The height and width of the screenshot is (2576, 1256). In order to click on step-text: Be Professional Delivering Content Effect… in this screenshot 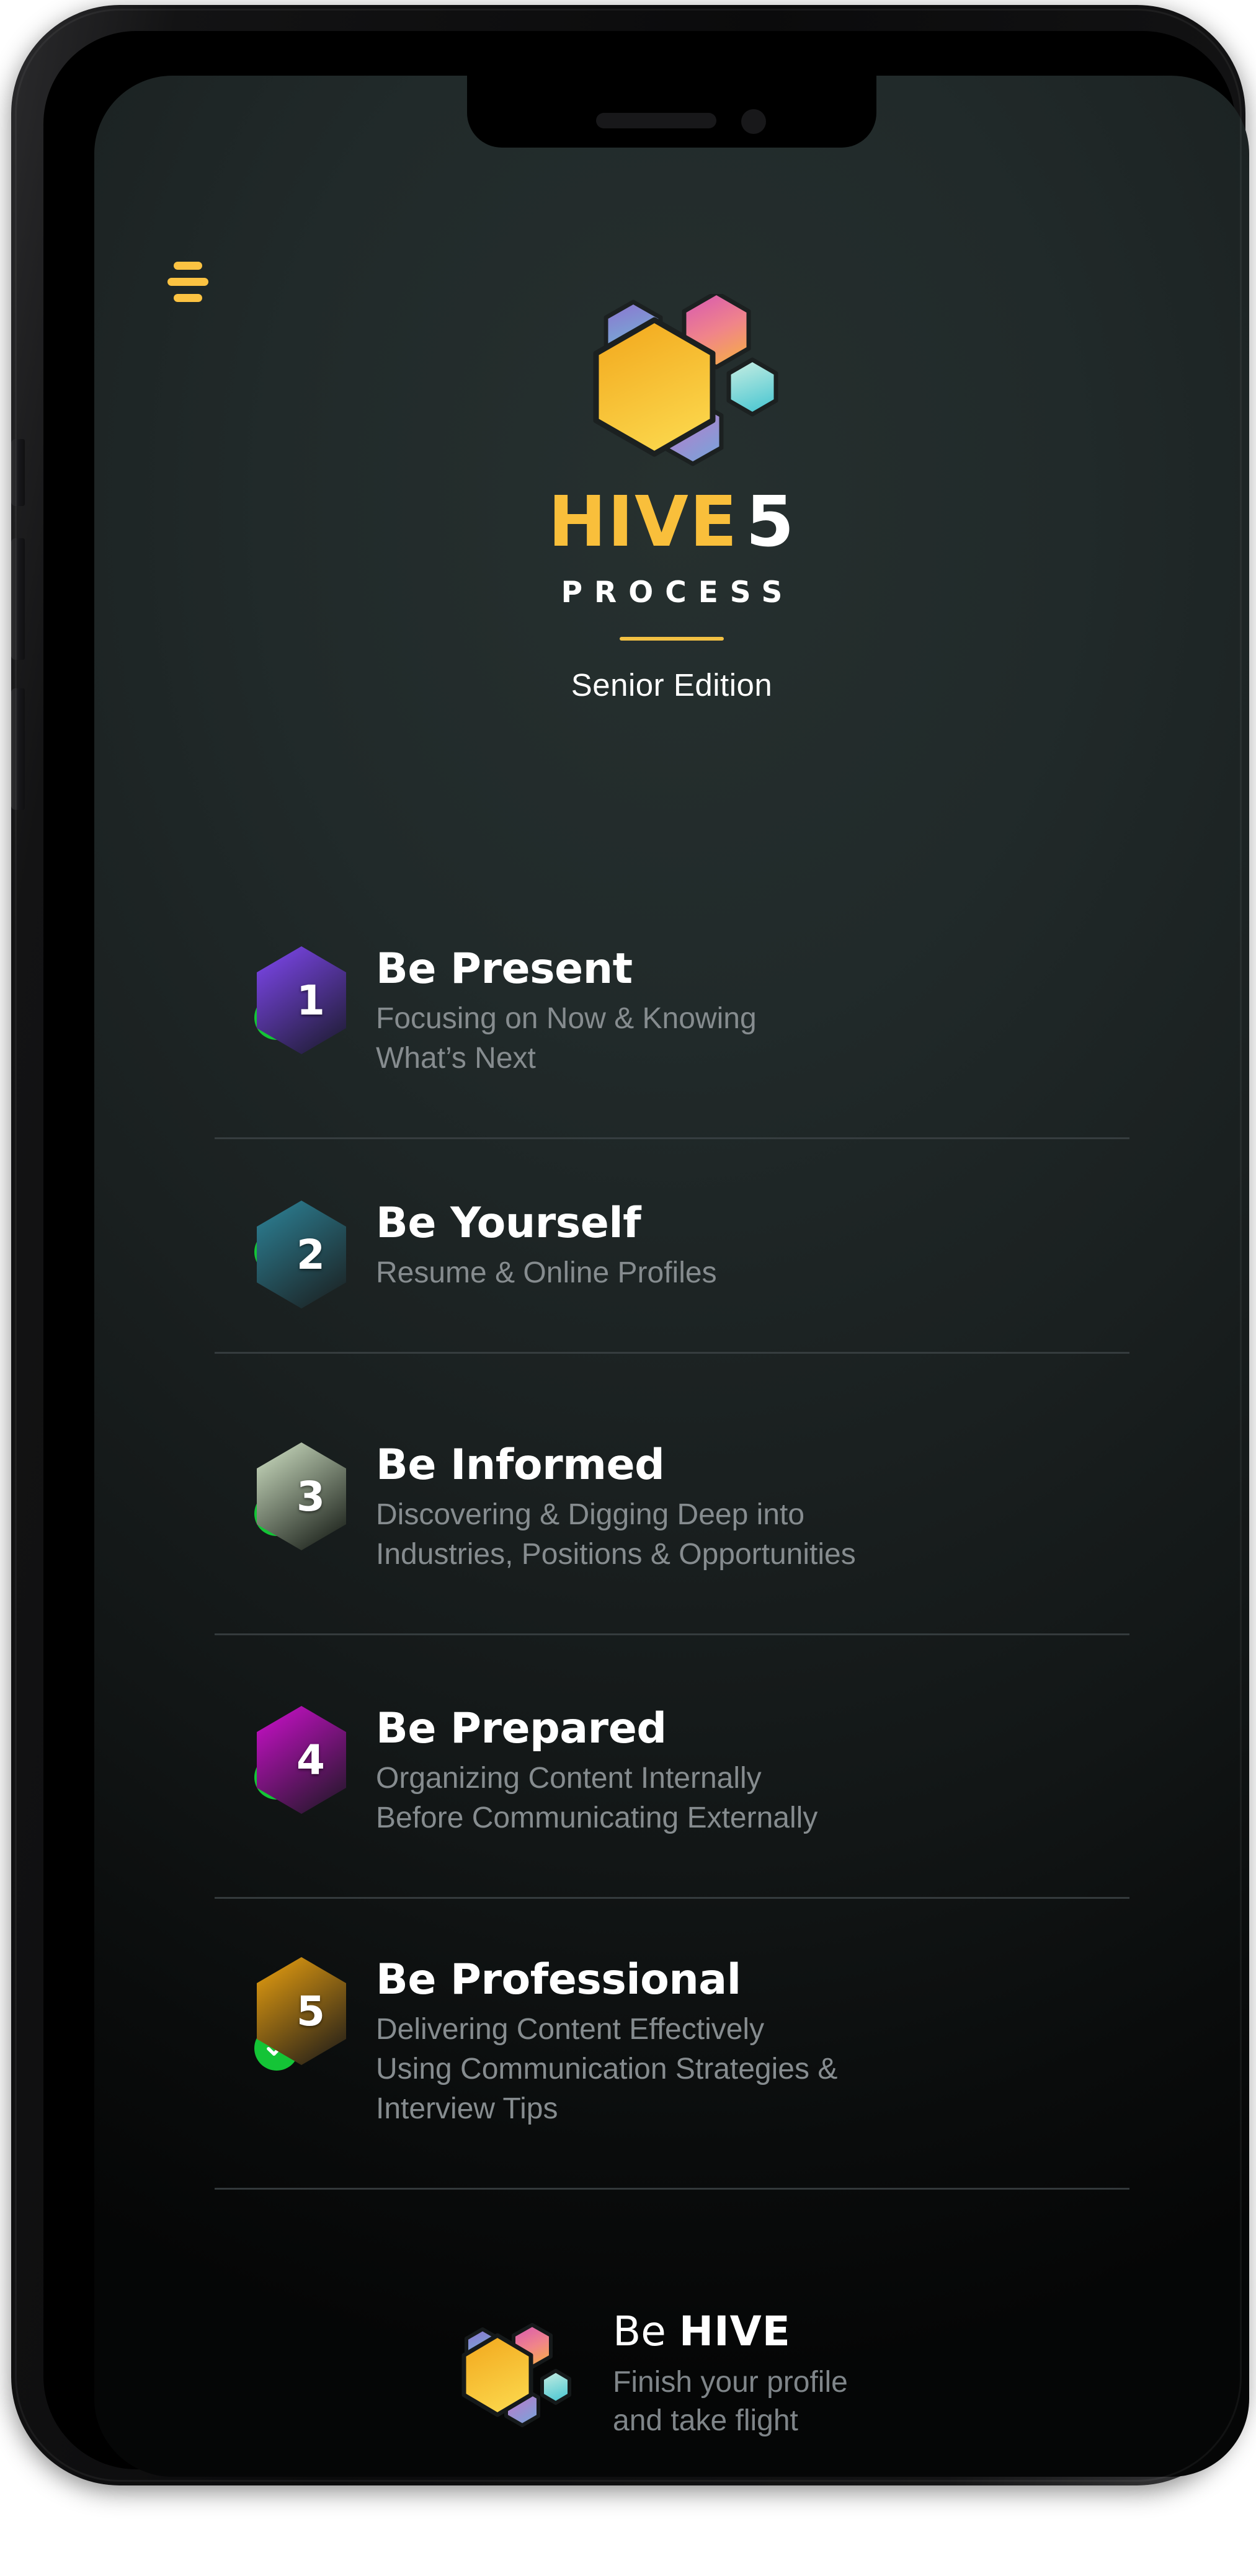, I will do `click(606, 2042)`.